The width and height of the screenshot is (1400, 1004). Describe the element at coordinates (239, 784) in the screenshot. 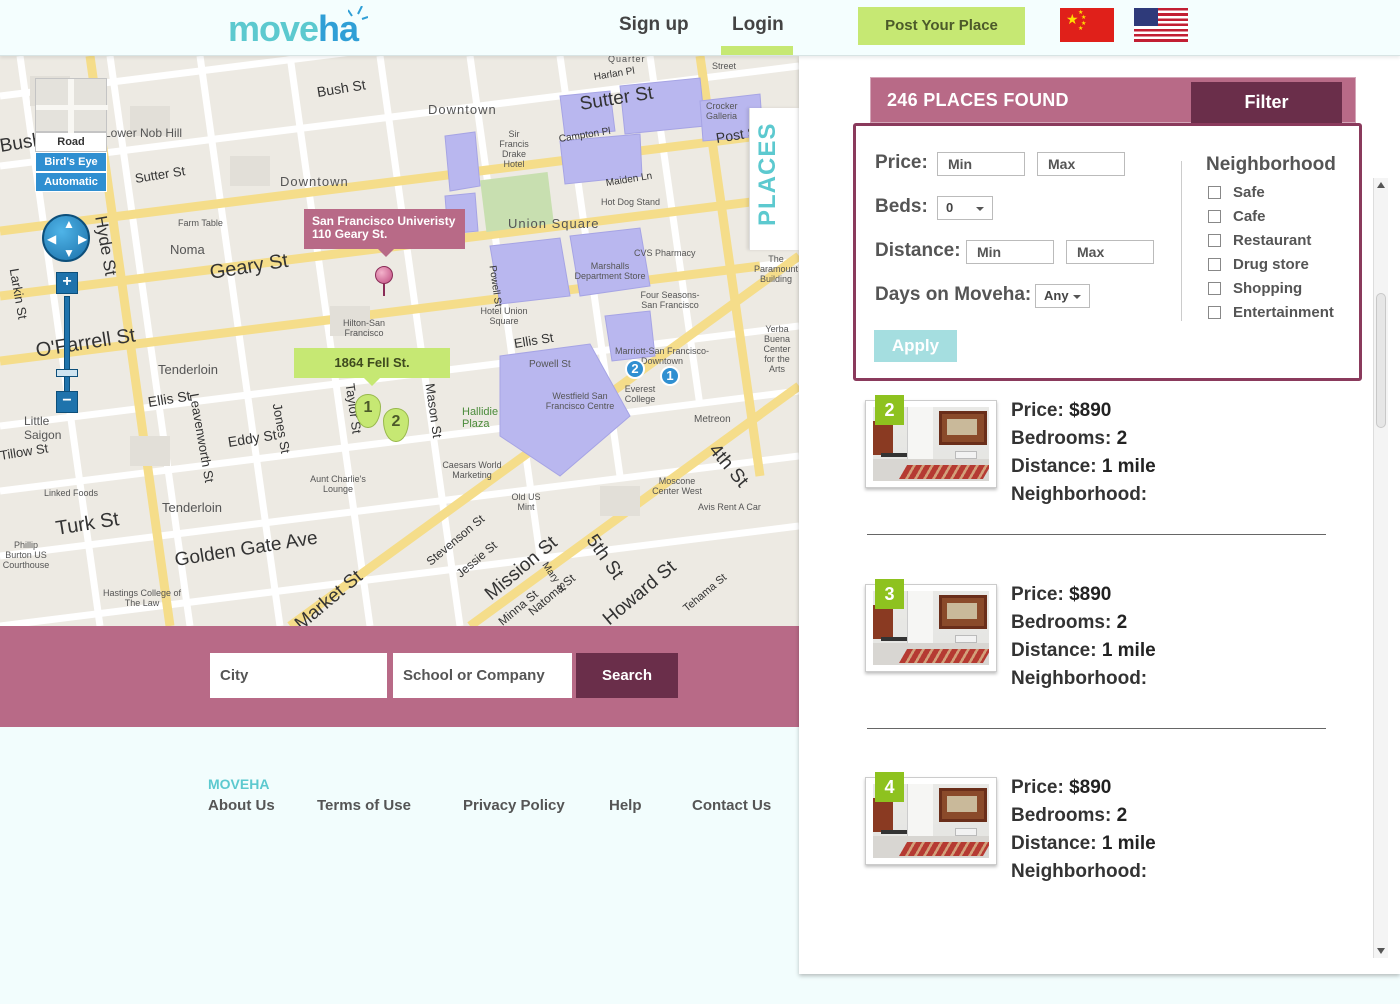

I see `footer-brand: MOVEHA` at that location.